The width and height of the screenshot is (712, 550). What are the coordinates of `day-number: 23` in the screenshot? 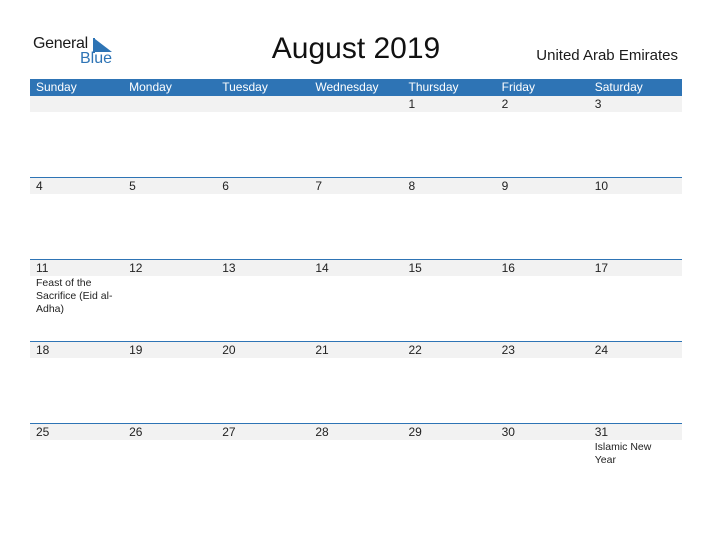 It's located at (508, 350).